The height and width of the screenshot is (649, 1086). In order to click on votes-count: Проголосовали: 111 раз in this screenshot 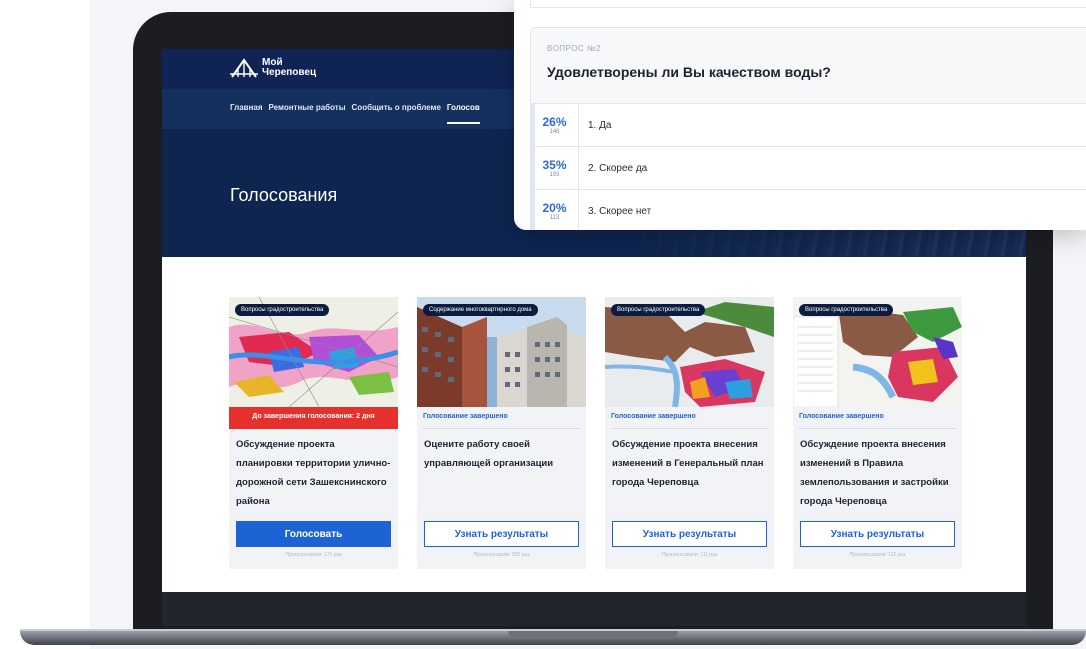, I will do `click(689, 555)`.